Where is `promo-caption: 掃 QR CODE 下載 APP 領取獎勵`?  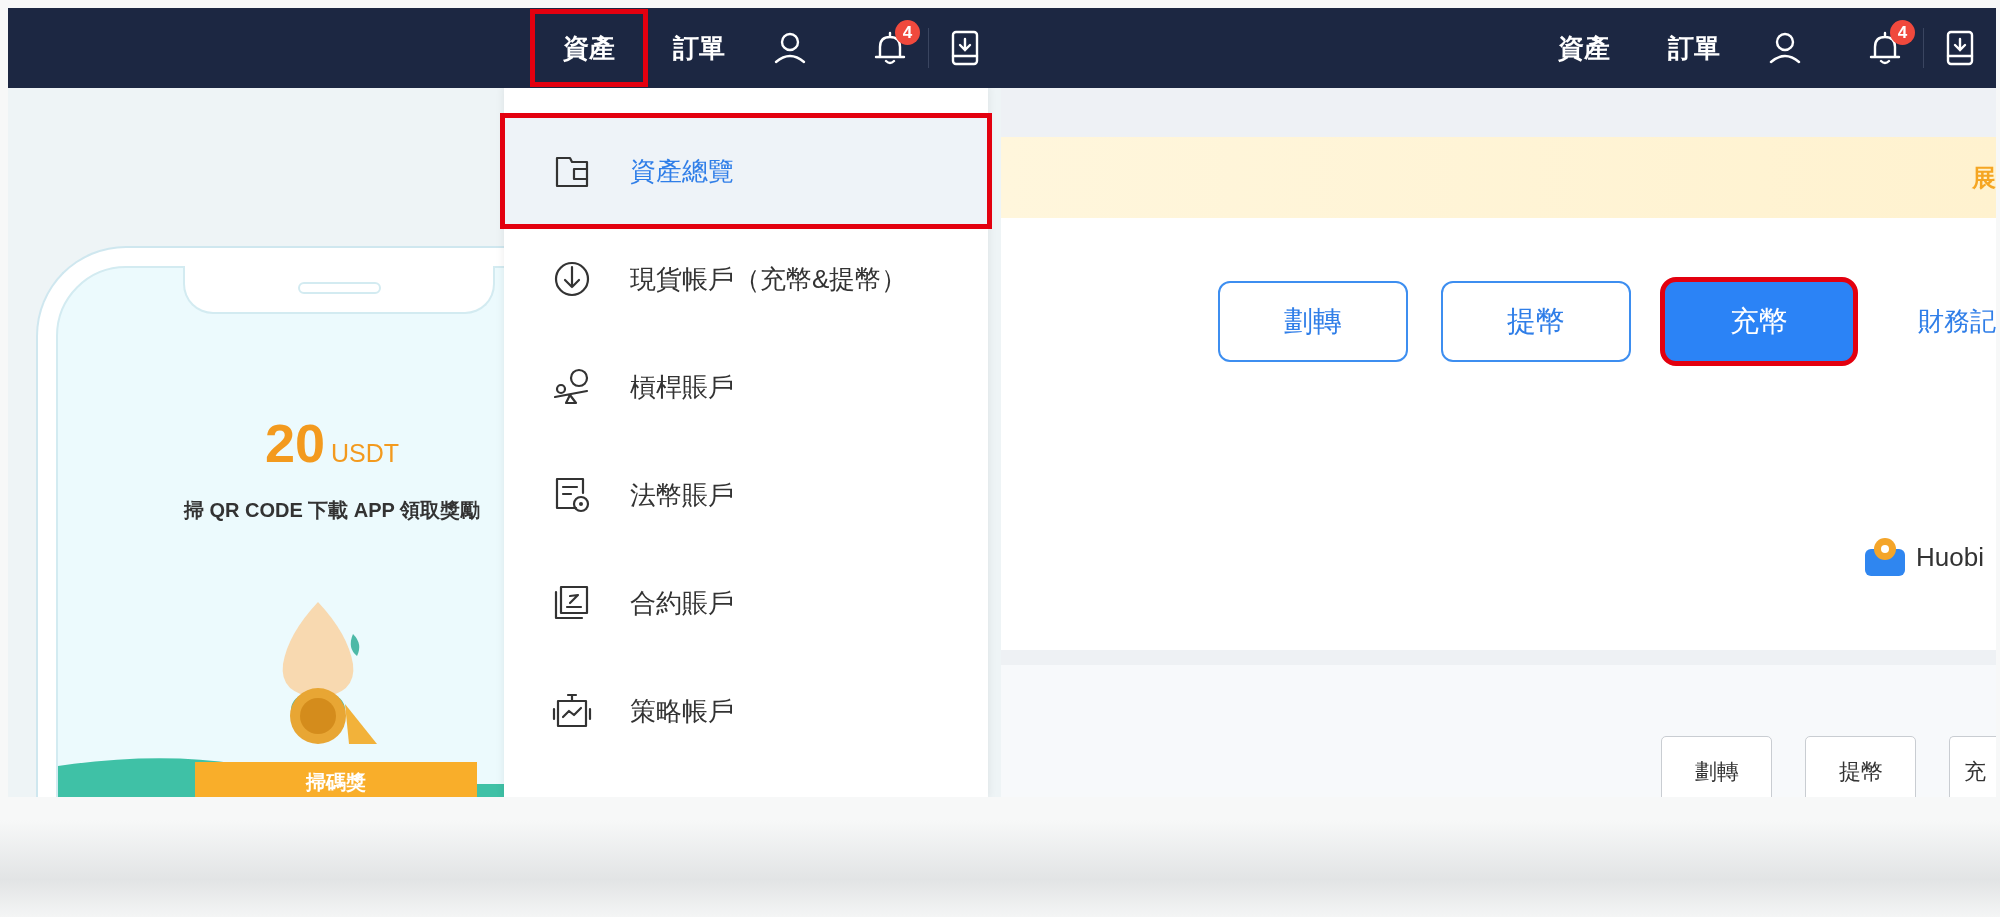
promo-caption: 掃 QR CODE 下載 APP 領取獎勵 is located at coordinates (332, 510).